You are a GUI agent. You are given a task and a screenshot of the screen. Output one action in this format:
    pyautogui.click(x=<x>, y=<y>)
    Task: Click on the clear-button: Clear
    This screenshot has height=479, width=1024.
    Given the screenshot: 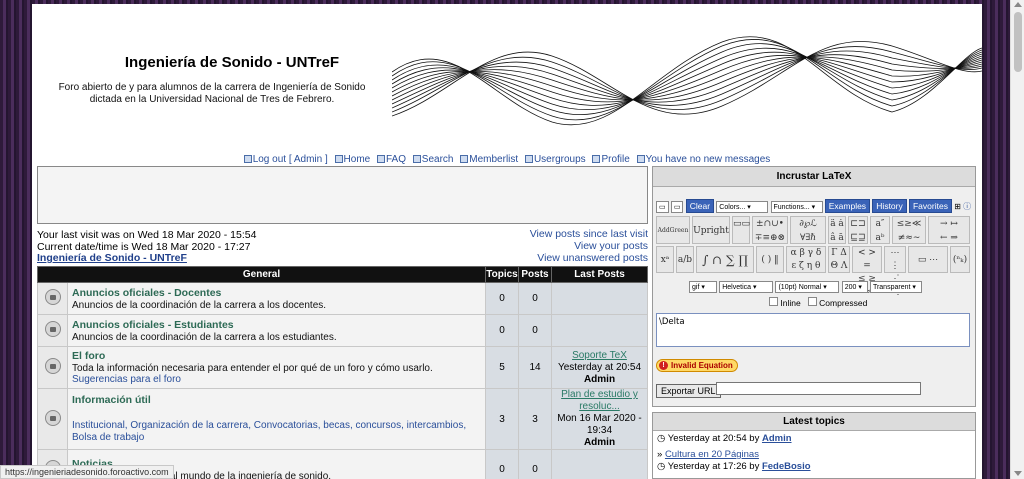 What is the action you would take?
    pyautogui.click(x=700, y=206)
    